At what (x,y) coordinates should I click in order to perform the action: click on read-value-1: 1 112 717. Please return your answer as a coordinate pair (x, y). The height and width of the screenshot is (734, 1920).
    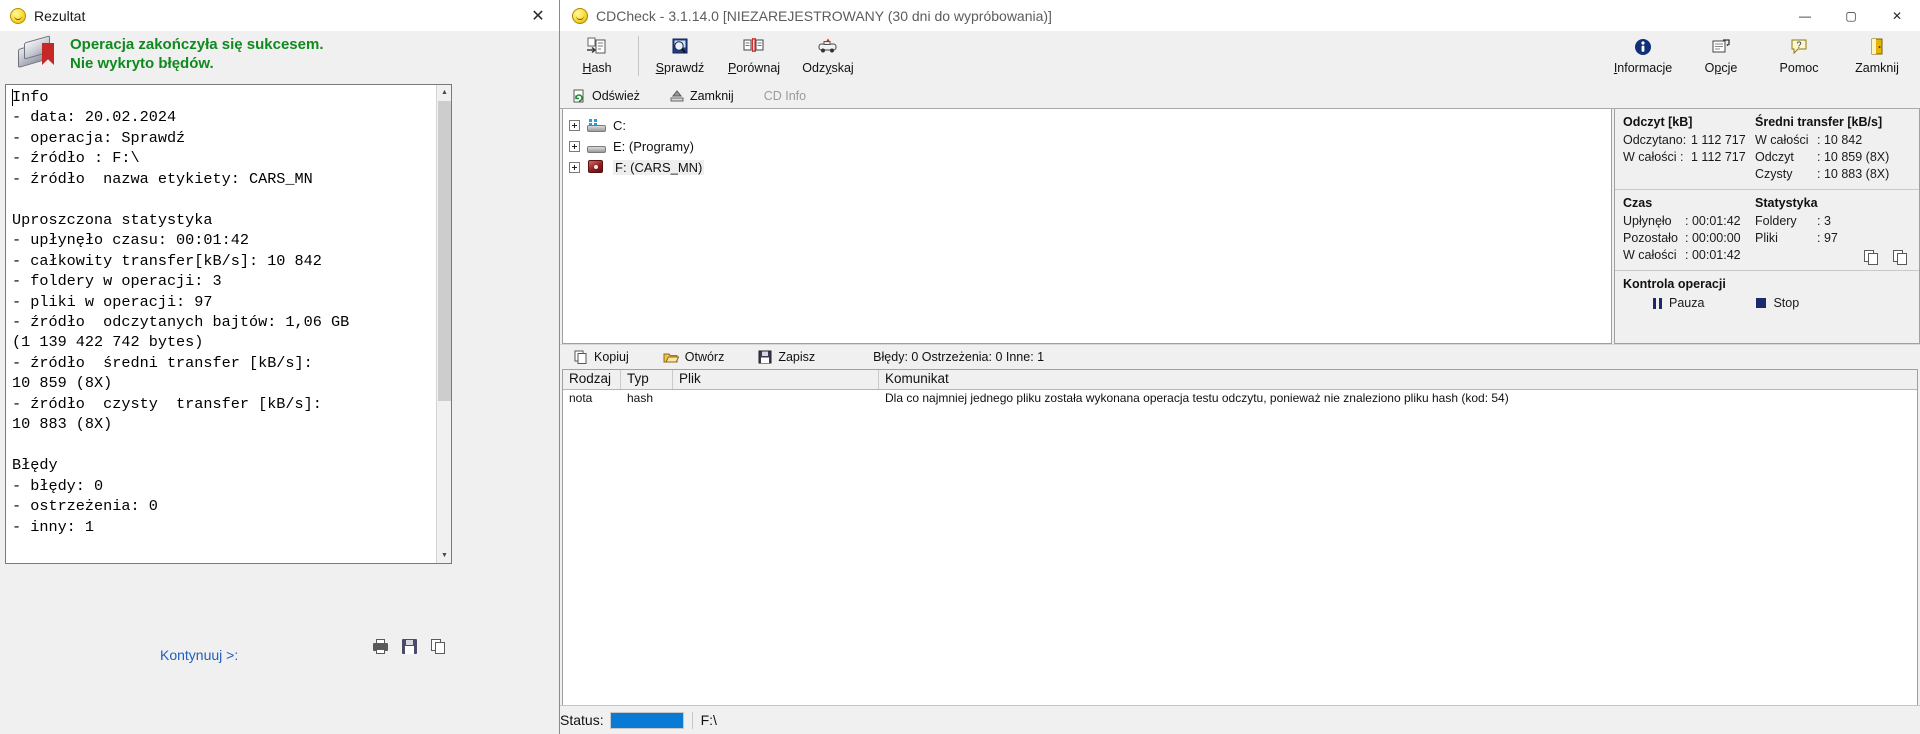
    Looking at the image, I should click on (1718, 157).